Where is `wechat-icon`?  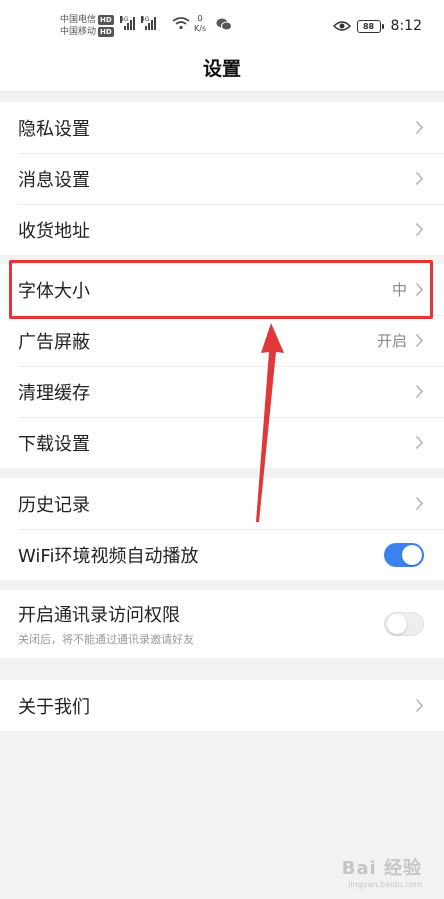 wechat-icon is located at coordinates (224, 24).